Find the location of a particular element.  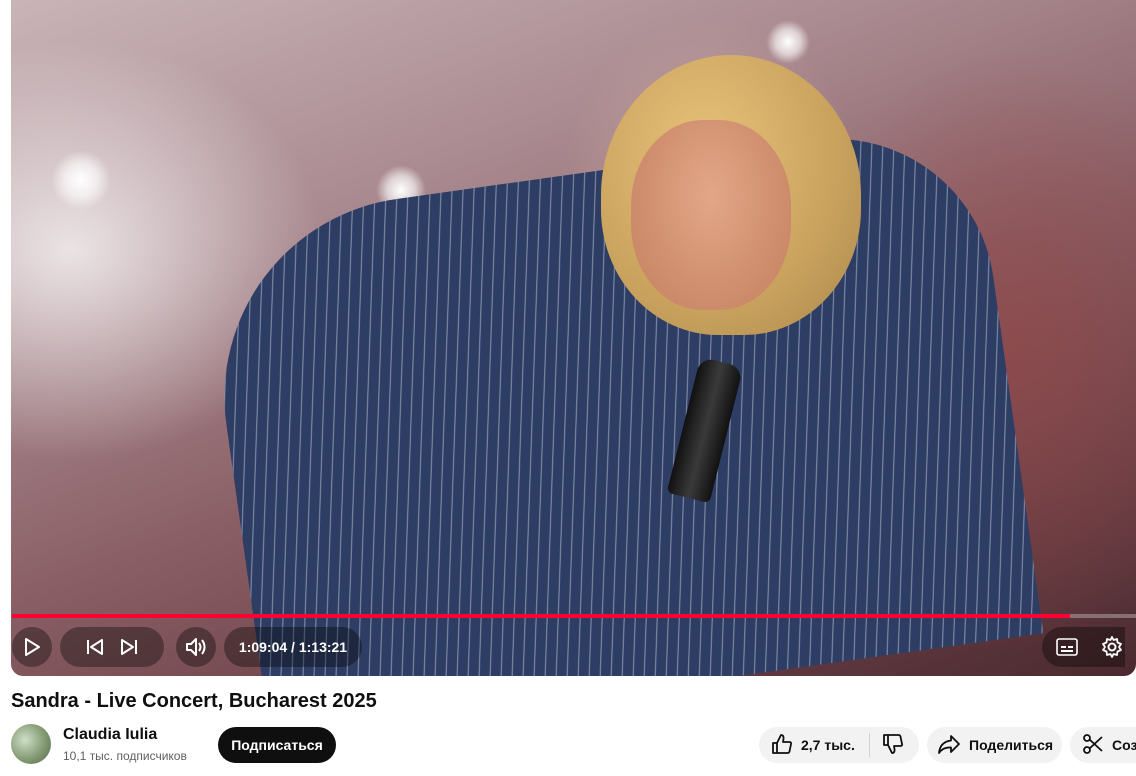

time-text: 1:09:04 / 1:13:21 is located at coordinates (293, 647).